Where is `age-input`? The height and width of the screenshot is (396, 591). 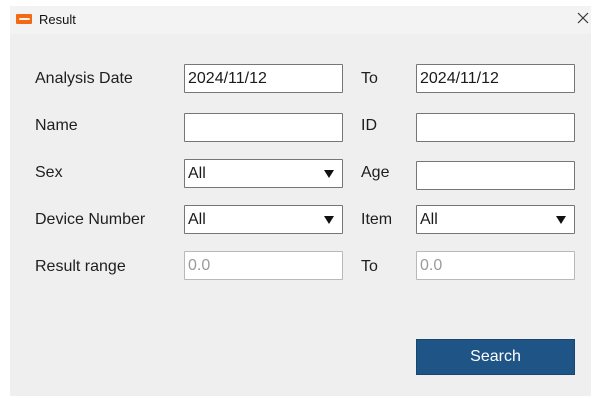 age-input is located at coordinates (495, 175).